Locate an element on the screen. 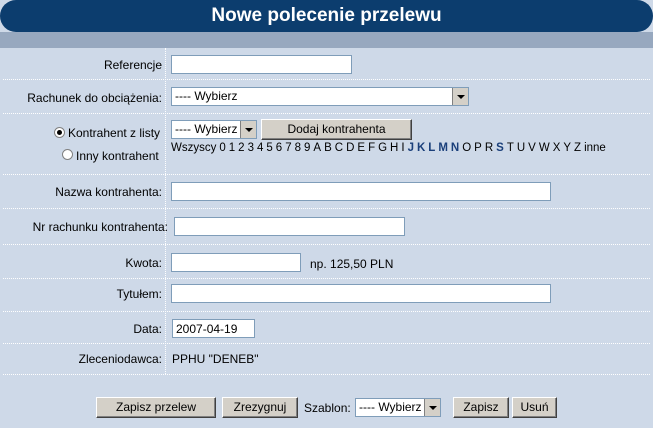 The width and height of the screenshot is (653, 428). alphabet-filter-d: D is located at coordinates (350, 148).